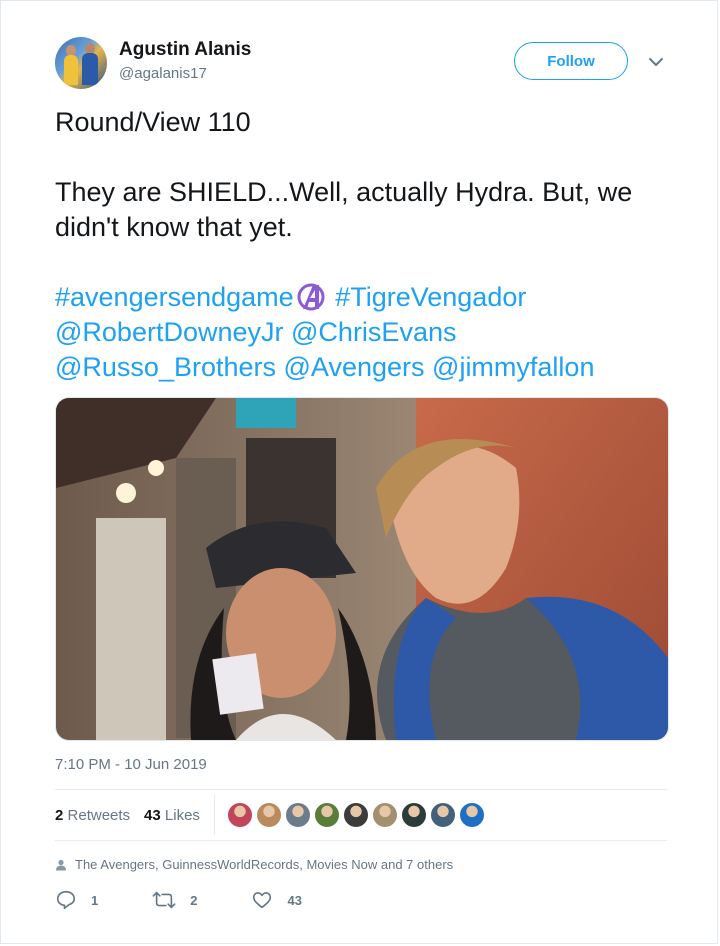 This screenshot has height=946, width=720. I want to click on tweet-line-1: Round/View 110, so click(153, 122).